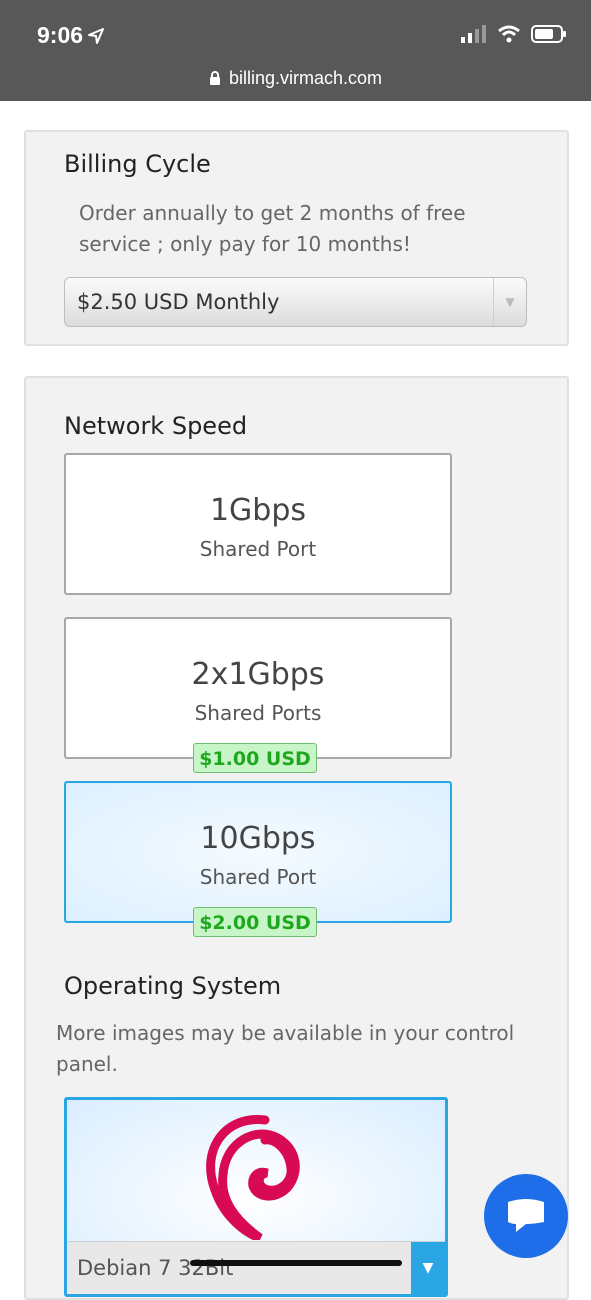 The width and height of the screenshot is (591, 1300). Describe the element at coordinates (178, 302) in the screenshot. I see `billing-cycle-value: $2.50 USD Monthly` at that location.